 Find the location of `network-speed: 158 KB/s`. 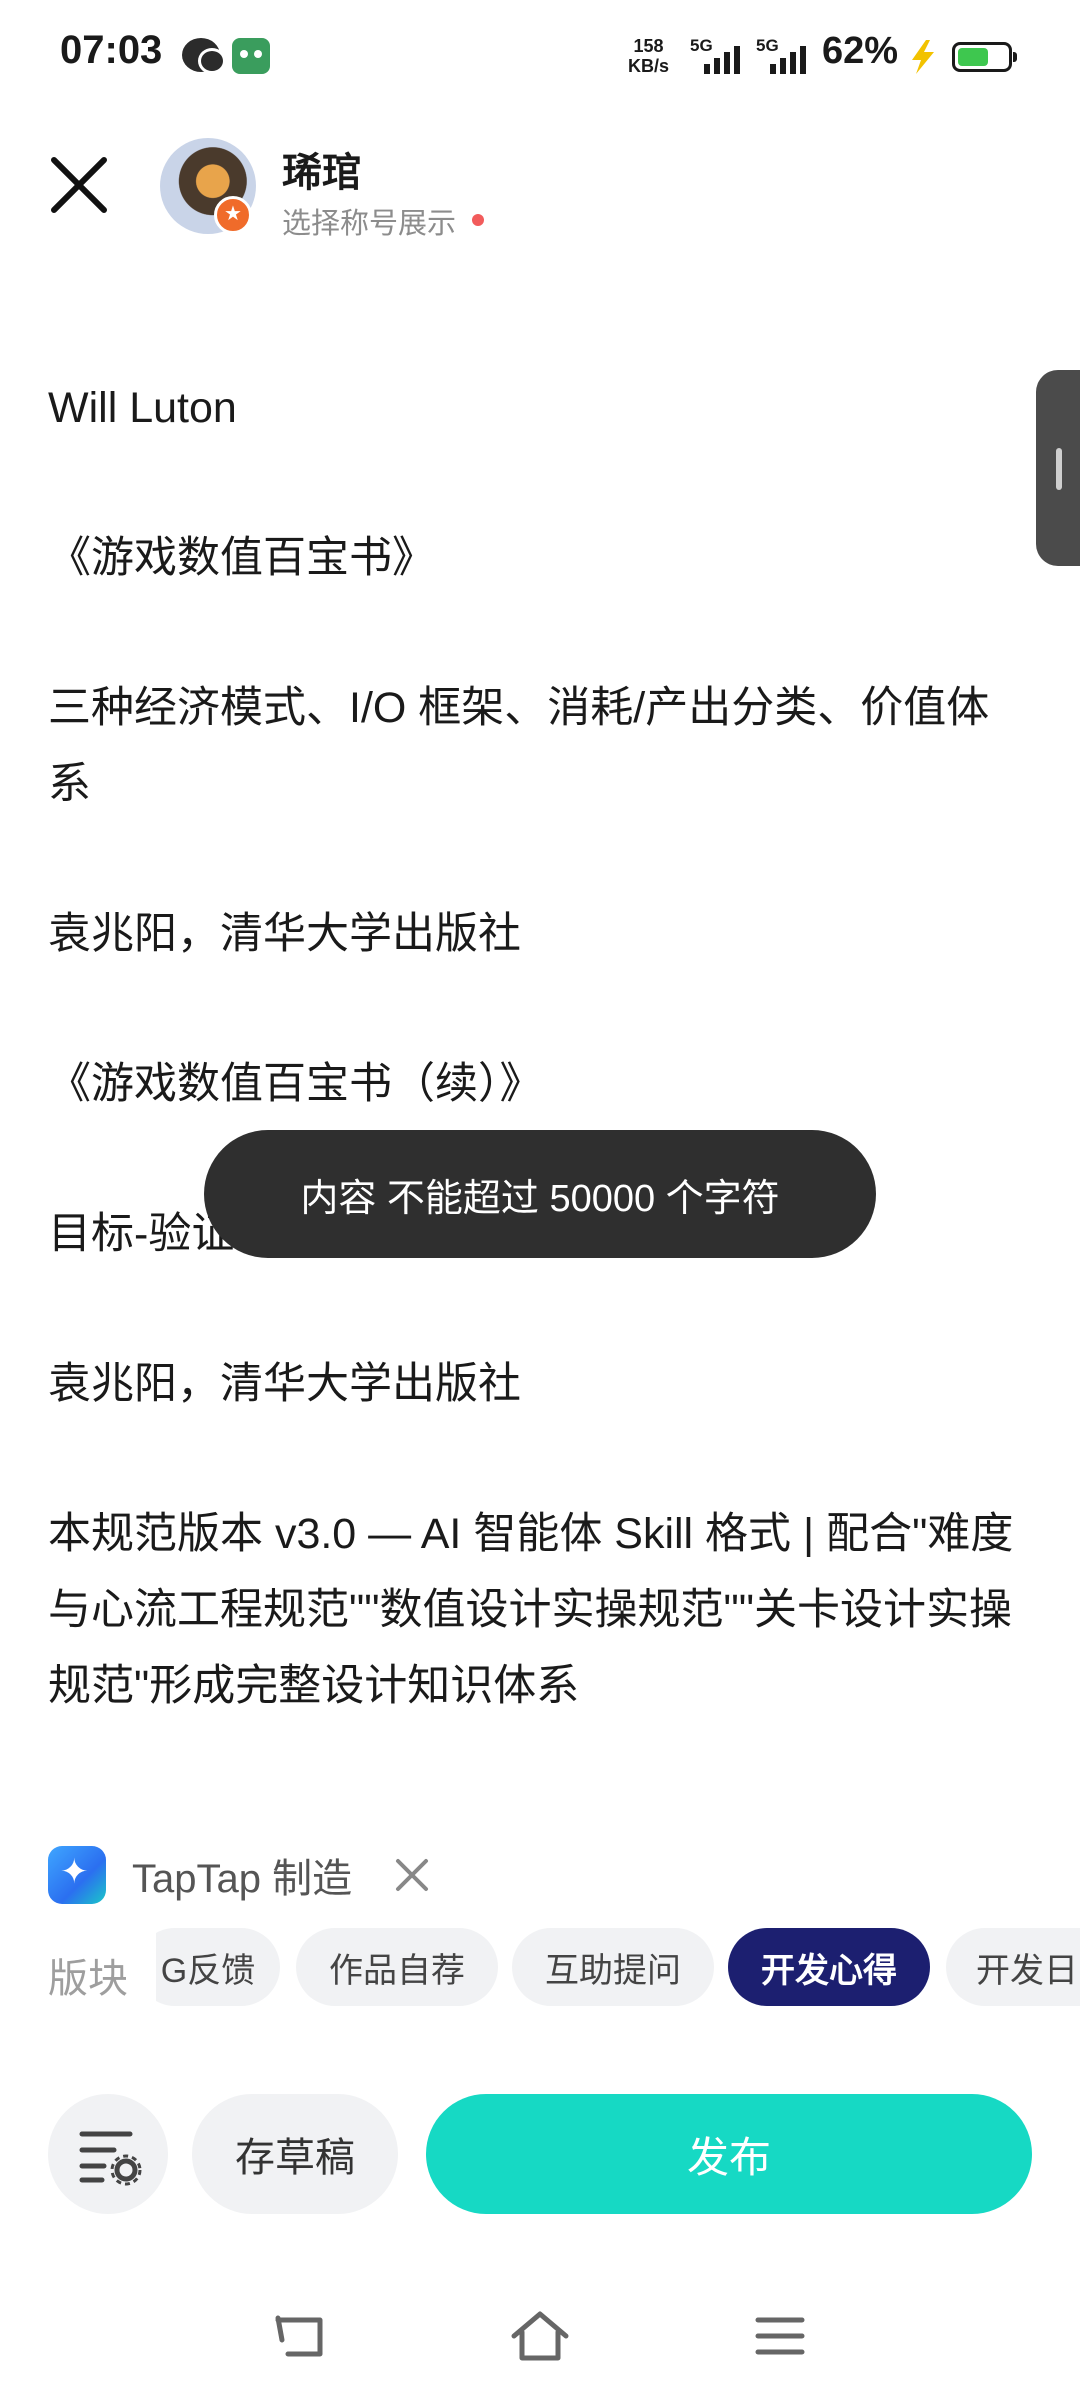

network-speed: 158 KB/s is located at coordinates (648, 56).